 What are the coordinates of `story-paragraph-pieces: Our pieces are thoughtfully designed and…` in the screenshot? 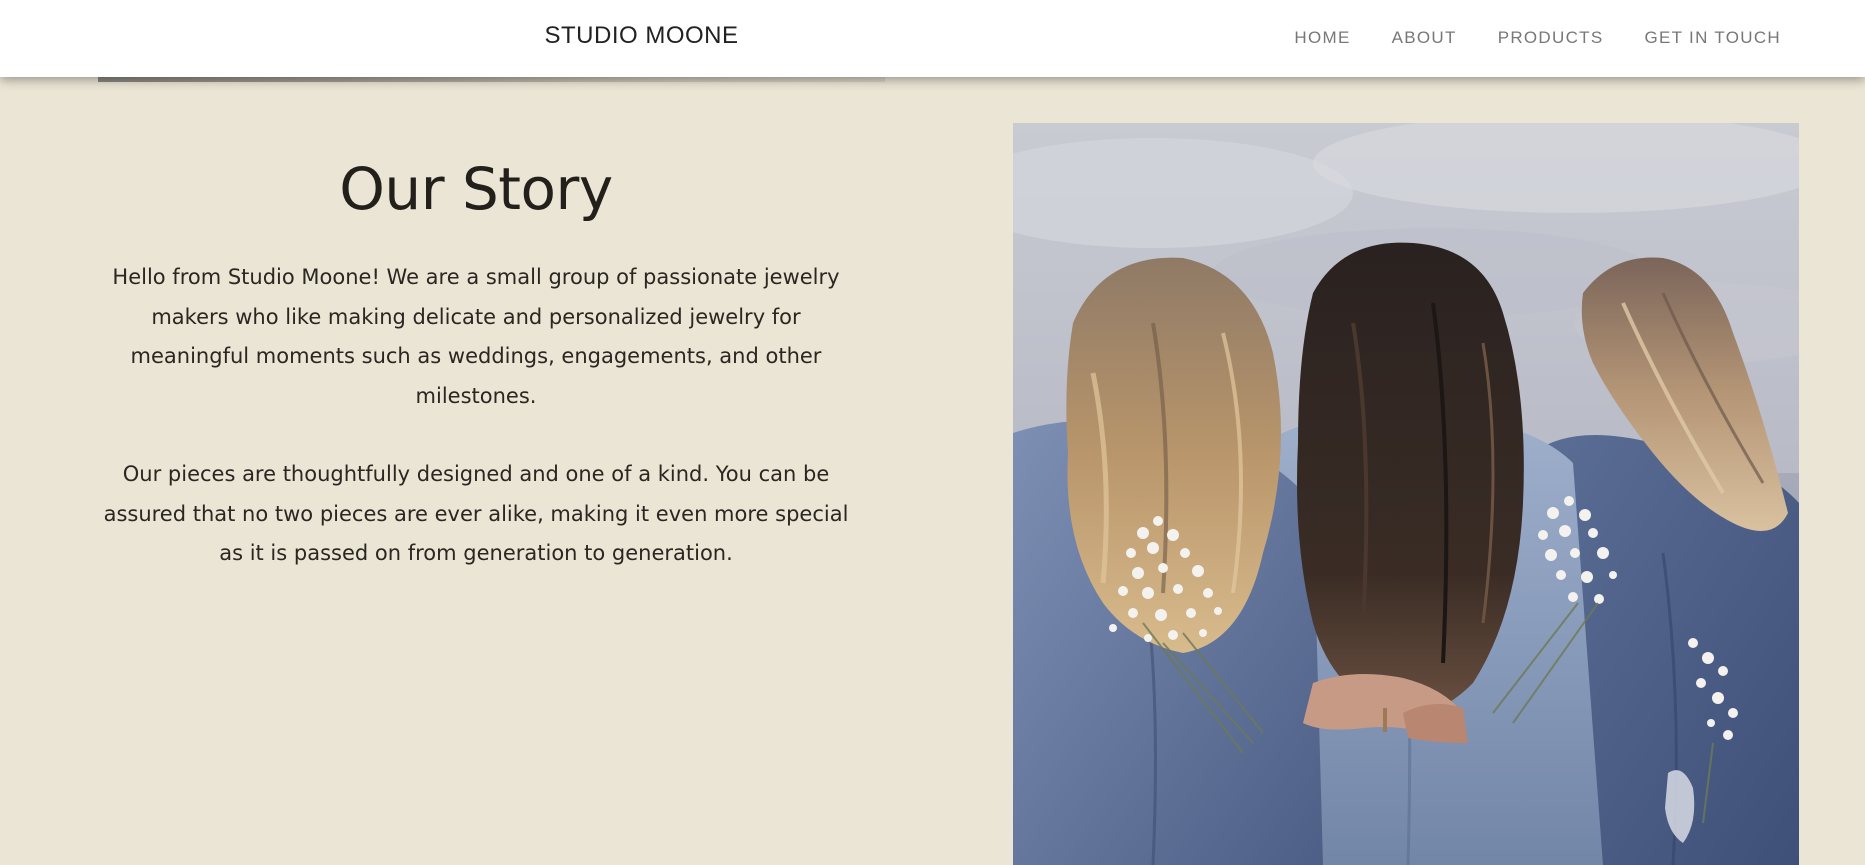 It's located at (476, 513).